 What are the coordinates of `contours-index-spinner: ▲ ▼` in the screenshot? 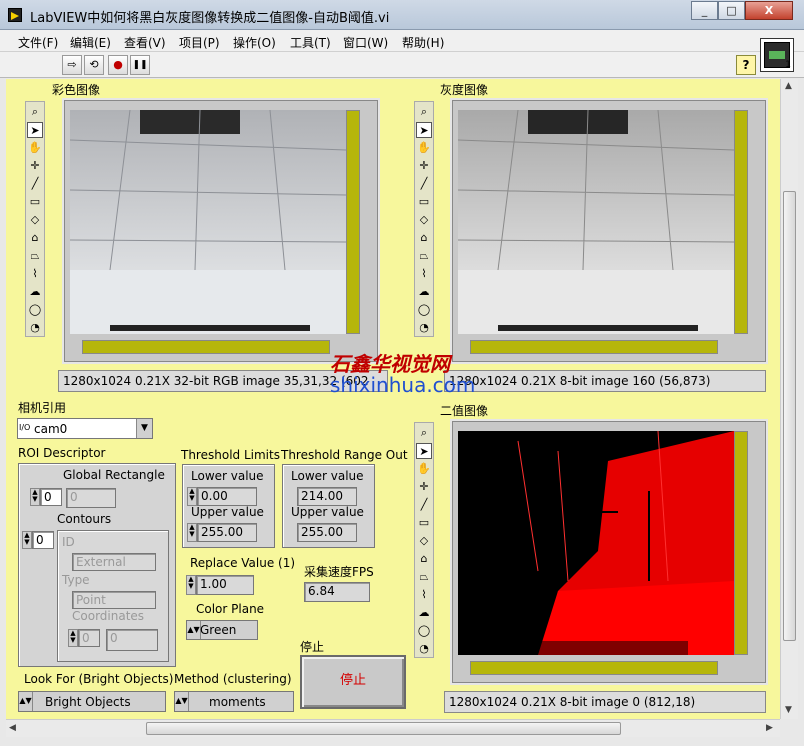 It's located at (27, 540).